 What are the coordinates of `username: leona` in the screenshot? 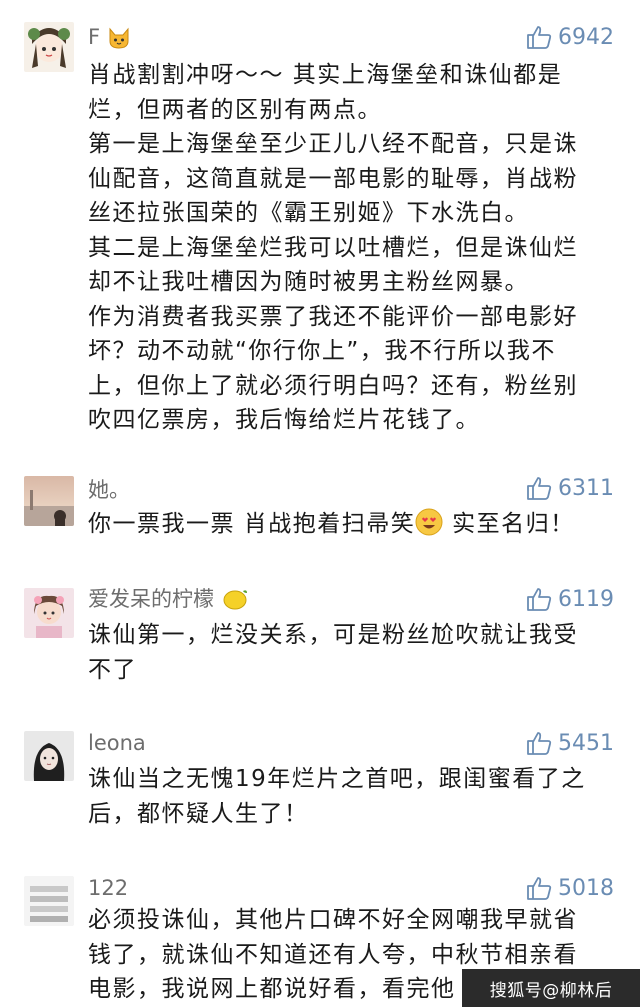 It's located at (117, 743).